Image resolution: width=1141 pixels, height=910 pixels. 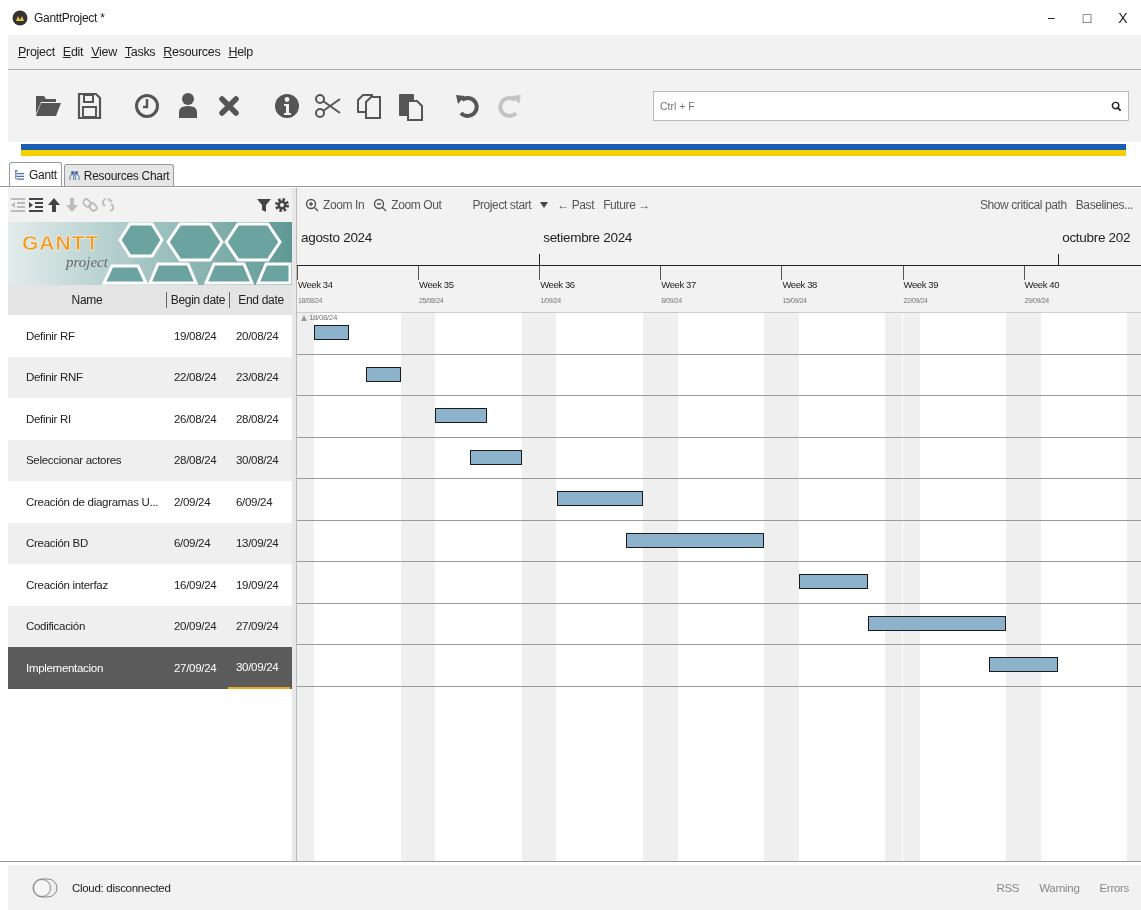 What do you see at coordinates (1042, 284) in the screenshot?
I see `week-label: Week 40` at bounding box center [1042, 284].